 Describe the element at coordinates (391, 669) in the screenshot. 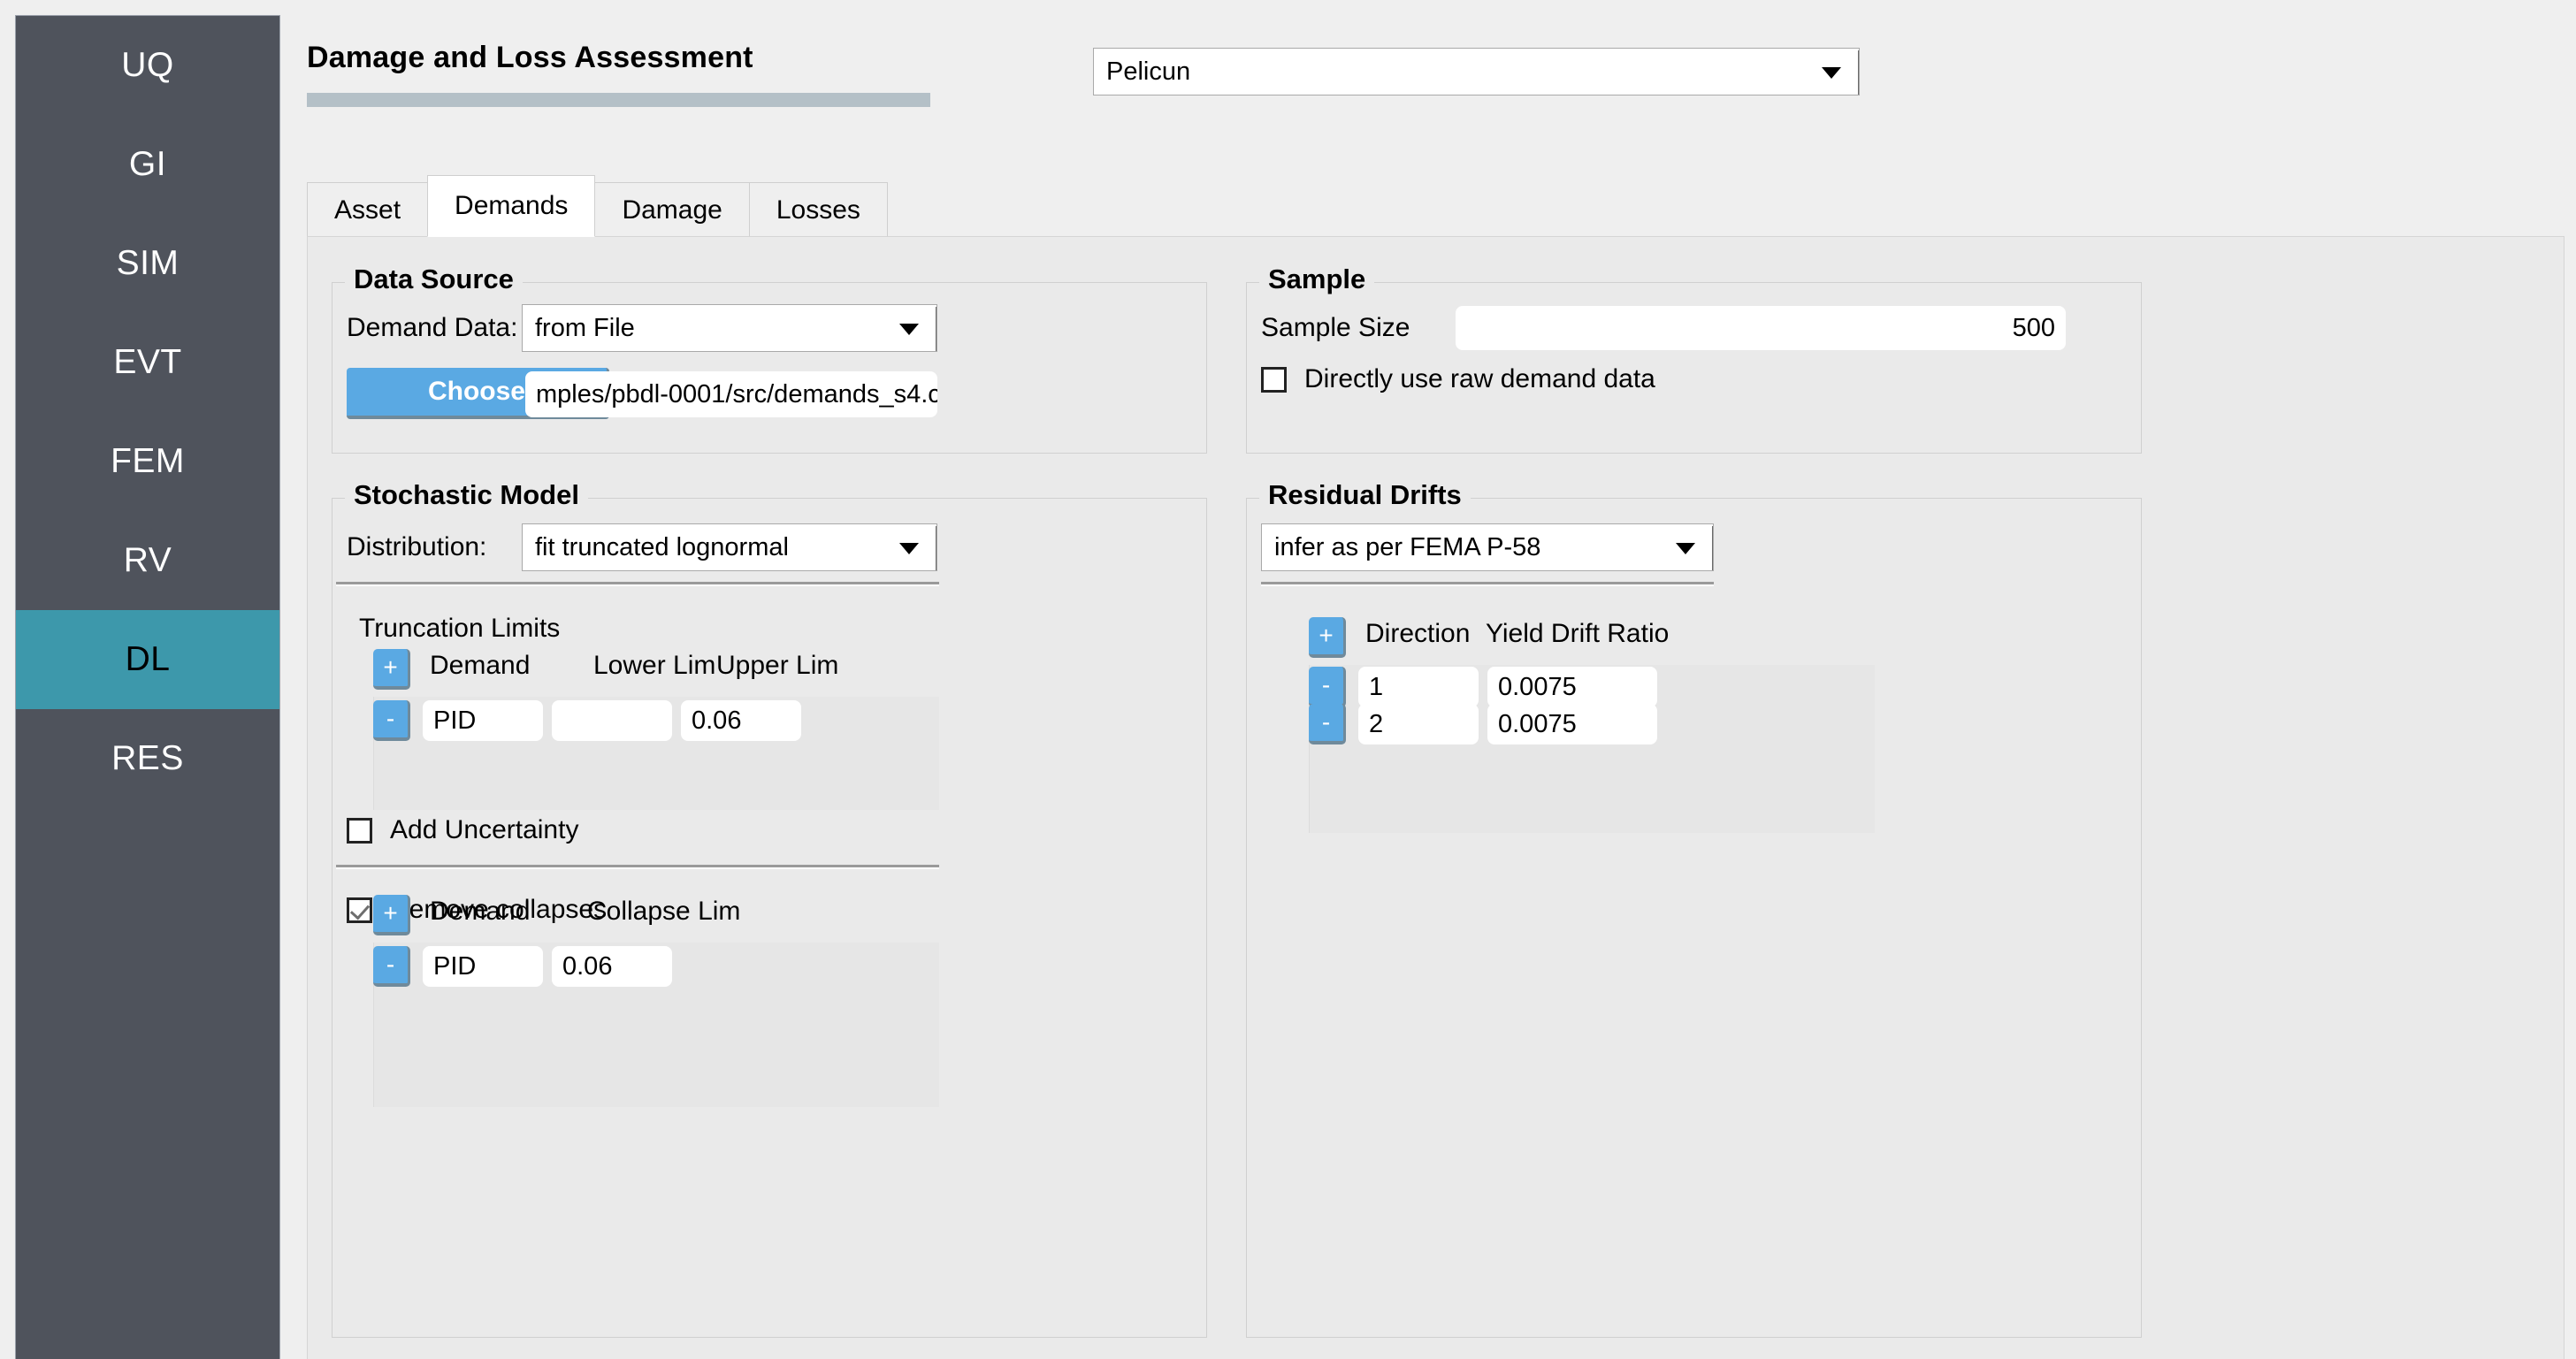

I see `truncation-add-row-button: +` at that location.